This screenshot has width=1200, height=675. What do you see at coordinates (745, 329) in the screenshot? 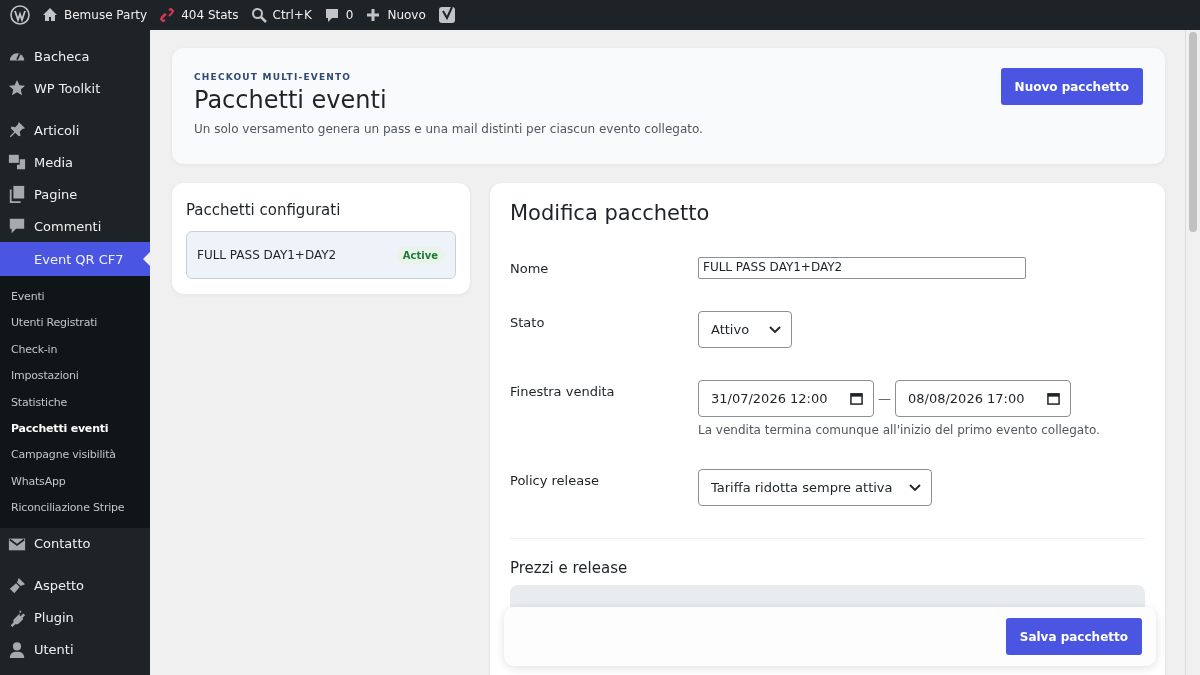
I see `dropdown-select: Attivo` at bounding box center [745, 329].